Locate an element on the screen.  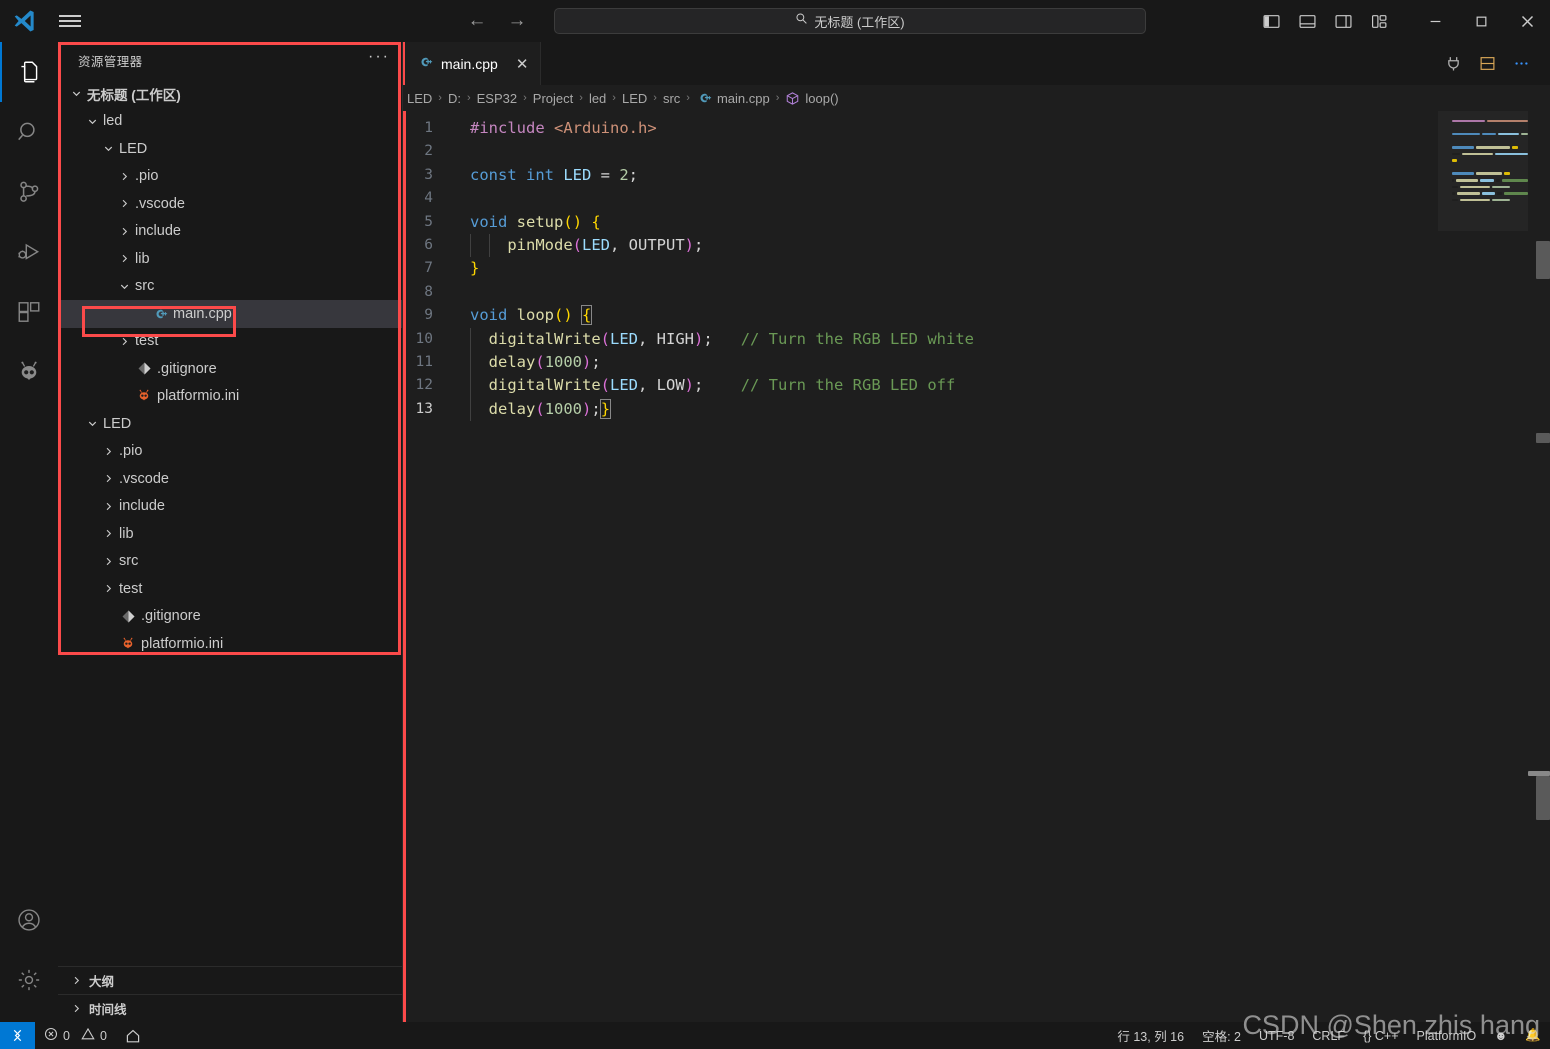
account-icon is located at coordinates (29, 920).